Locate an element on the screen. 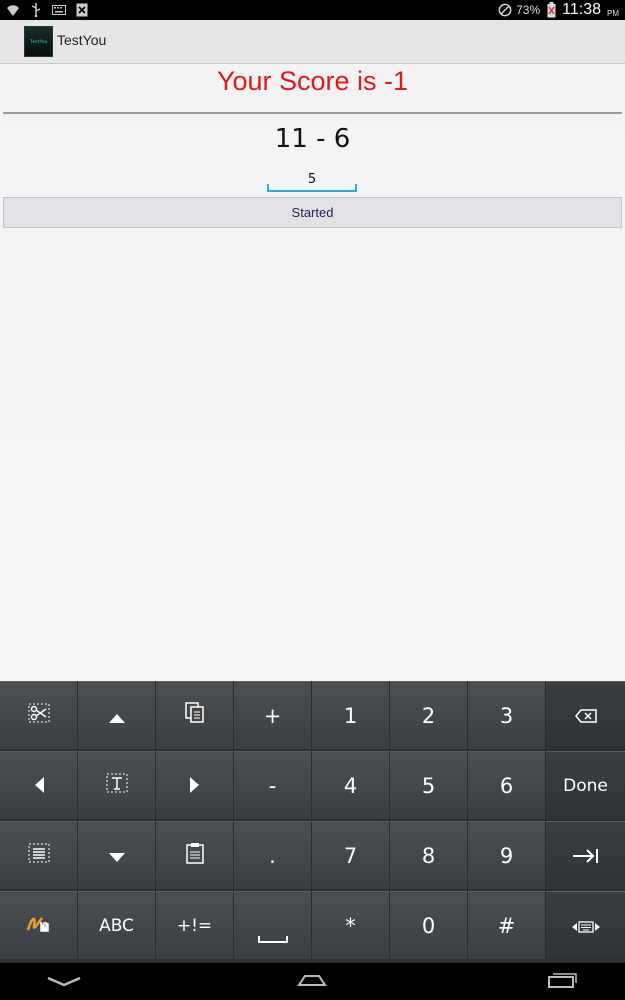 Image resolution: width=625 pixels, height=1000 pixels. arrow-down-icon is located at coordinates (116, 856).